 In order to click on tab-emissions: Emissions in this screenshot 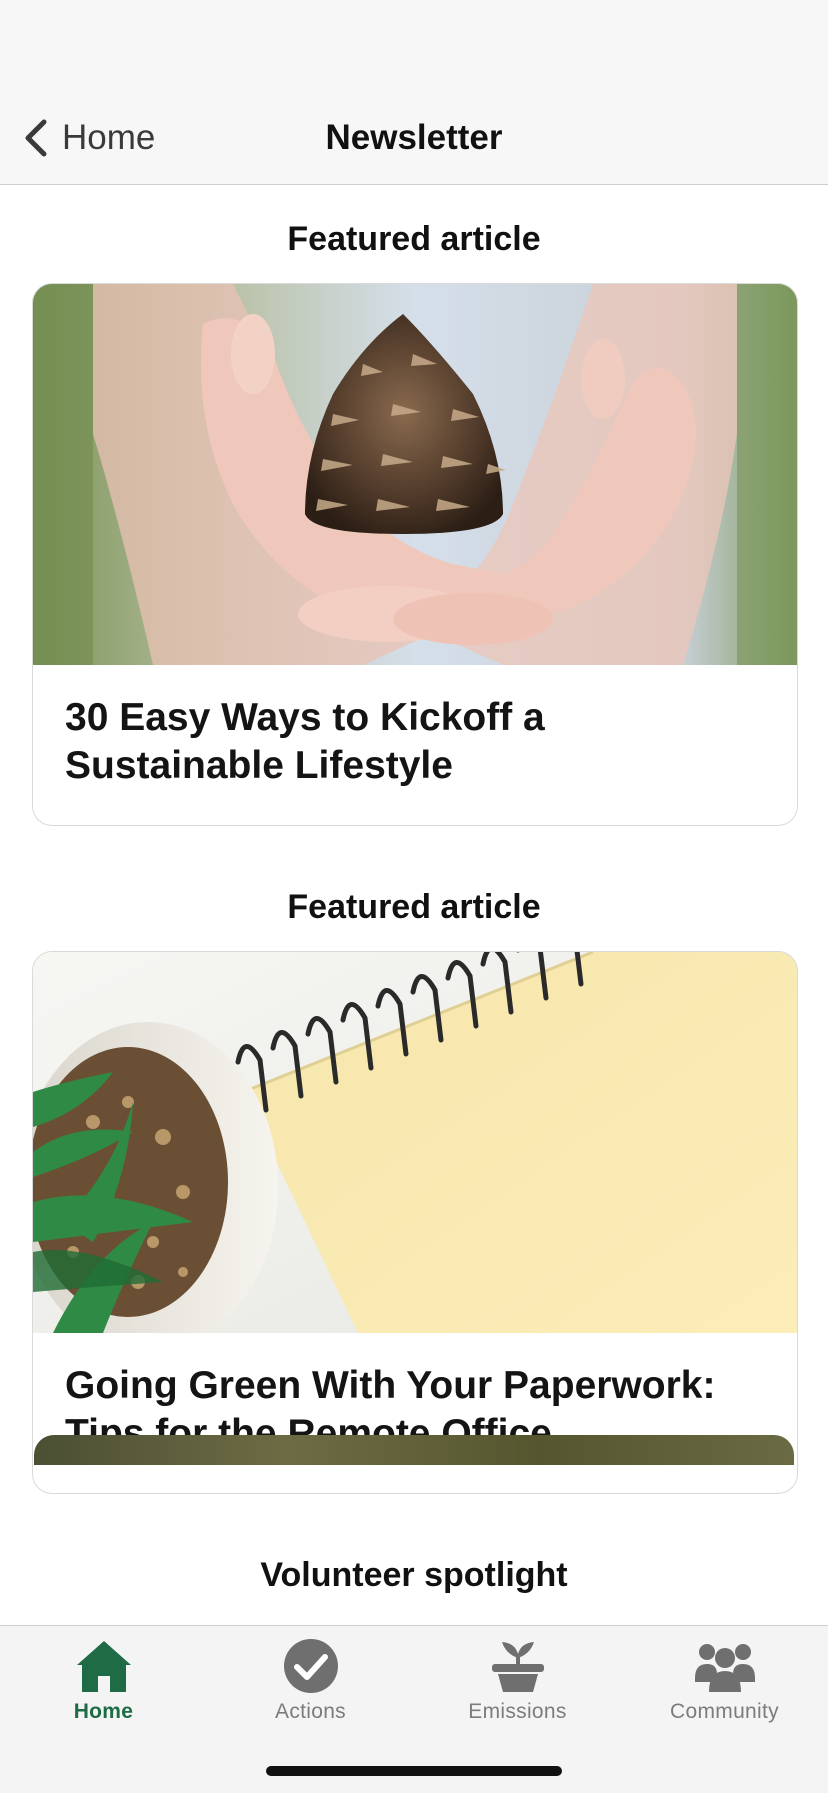, I will do `click(517, 1685)`.